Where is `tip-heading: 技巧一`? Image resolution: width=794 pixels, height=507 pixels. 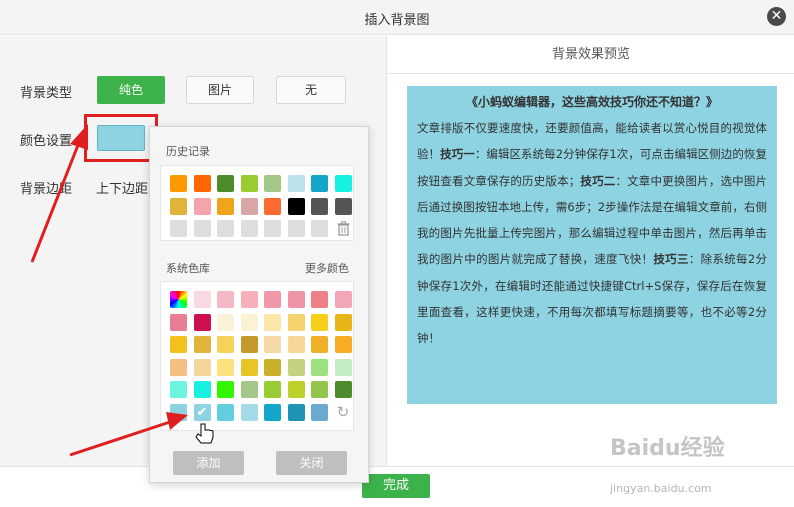 tip-heading: 技巧一 is located at coordinates (457, 154).